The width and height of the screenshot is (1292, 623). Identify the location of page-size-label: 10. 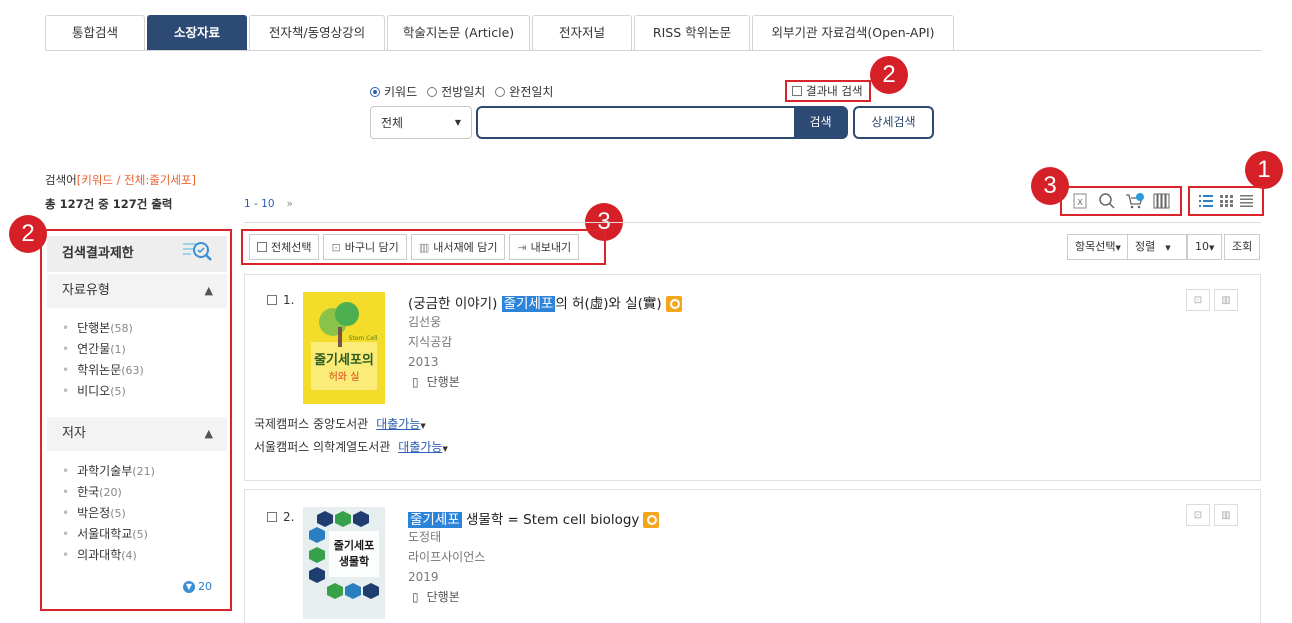
(1202, 246).